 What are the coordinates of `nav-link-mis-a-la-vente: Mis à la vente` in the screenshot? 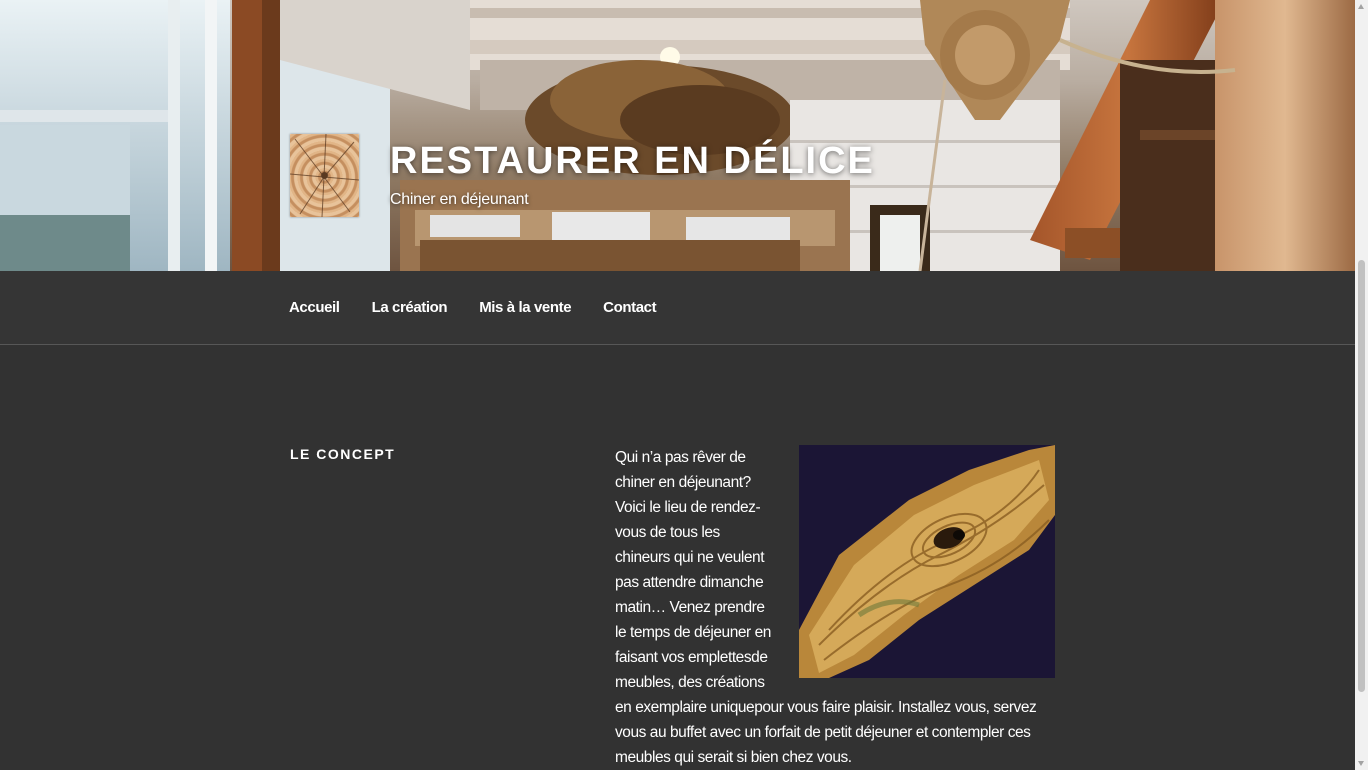 It's located at (525, 307).